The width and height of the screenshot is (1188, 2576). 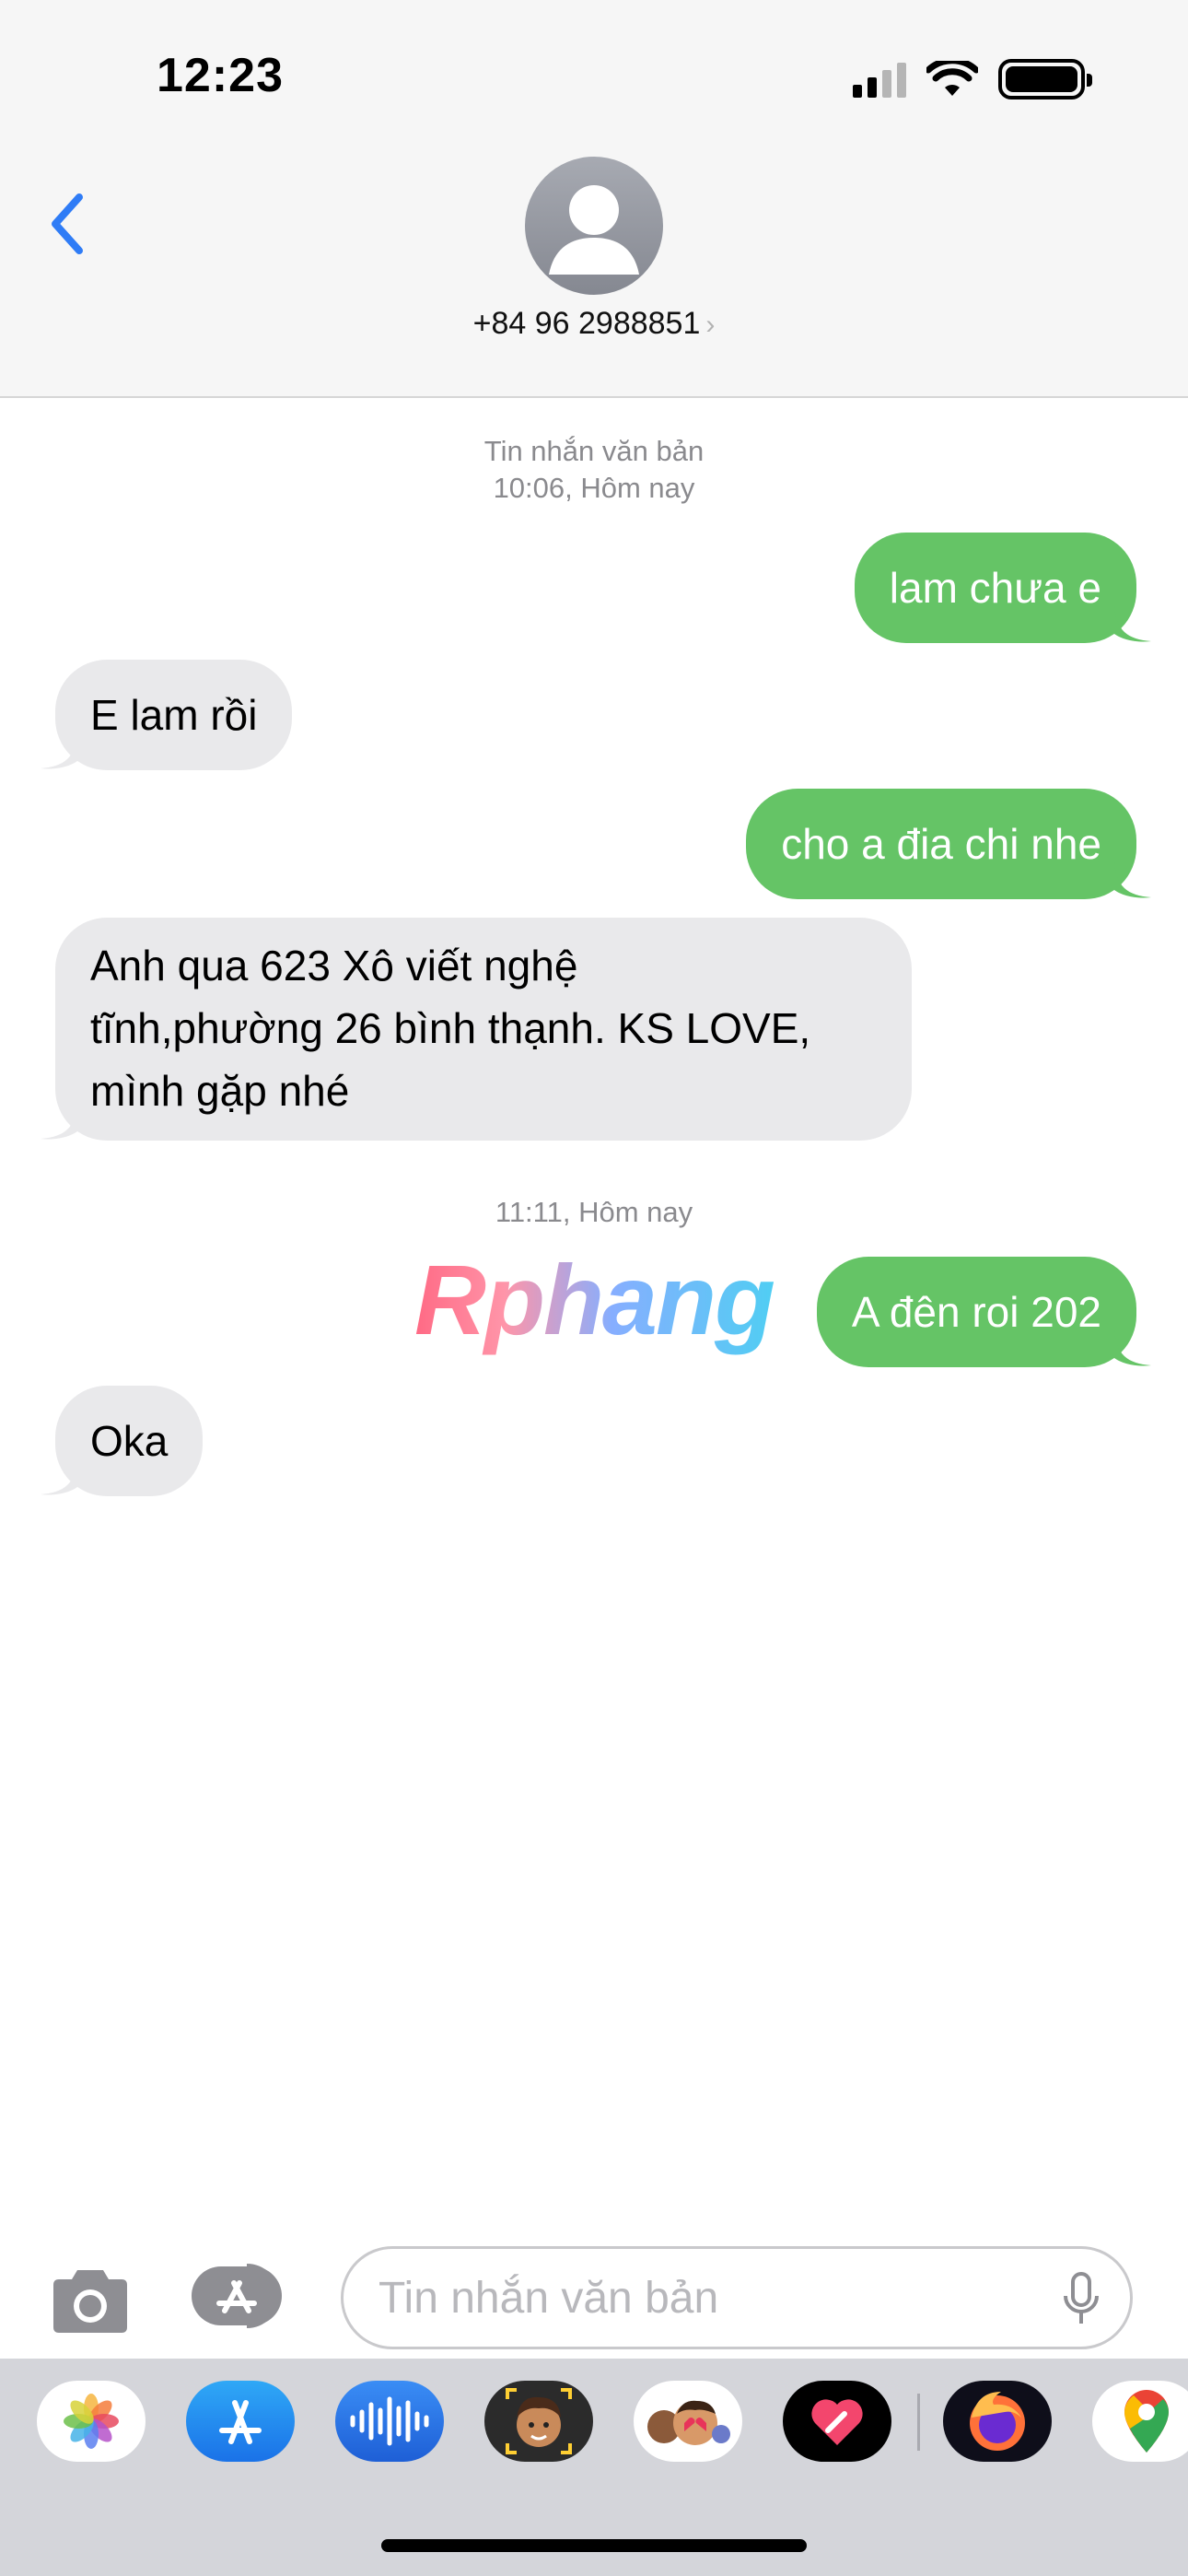 What do you see at coordinates (174, 715) in the screenshot?
I see `message-text: E lam rồi` at bounding box center [174, 715].